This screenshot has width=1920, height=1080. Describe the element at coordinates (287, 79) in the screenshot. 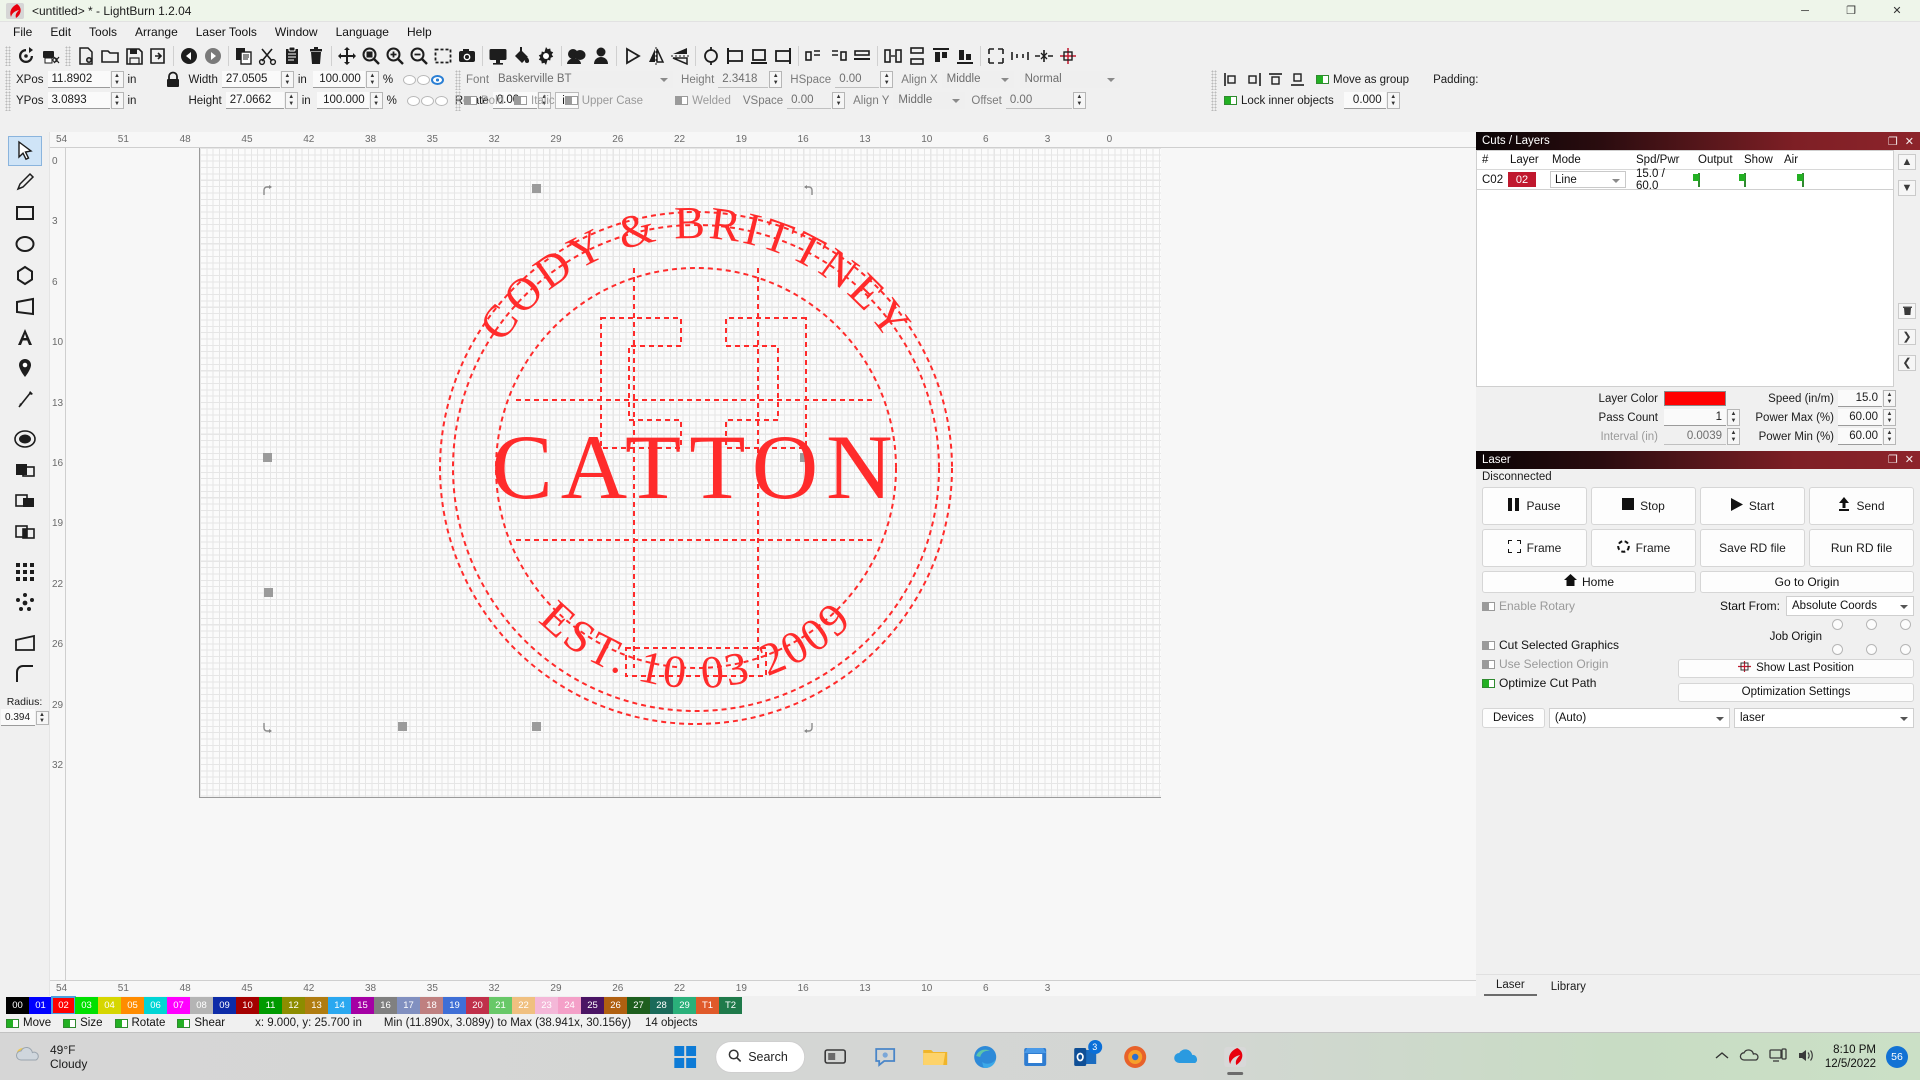

I see `width-spinner: ▲ ▼` at that location.